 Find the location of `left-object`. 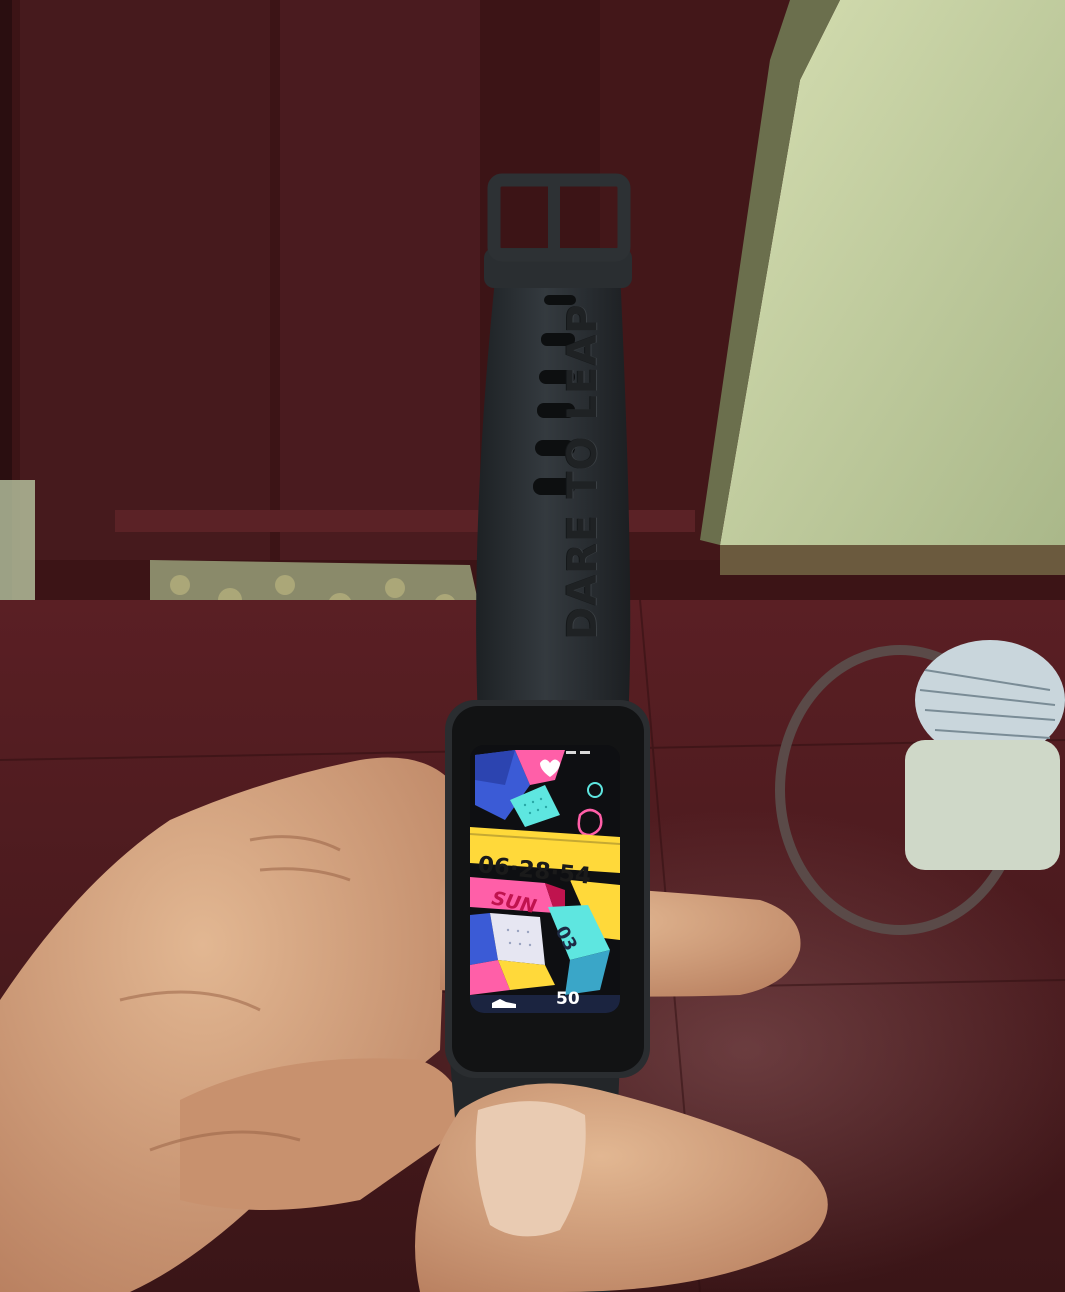

left-object is located at coordinates (17, 540).